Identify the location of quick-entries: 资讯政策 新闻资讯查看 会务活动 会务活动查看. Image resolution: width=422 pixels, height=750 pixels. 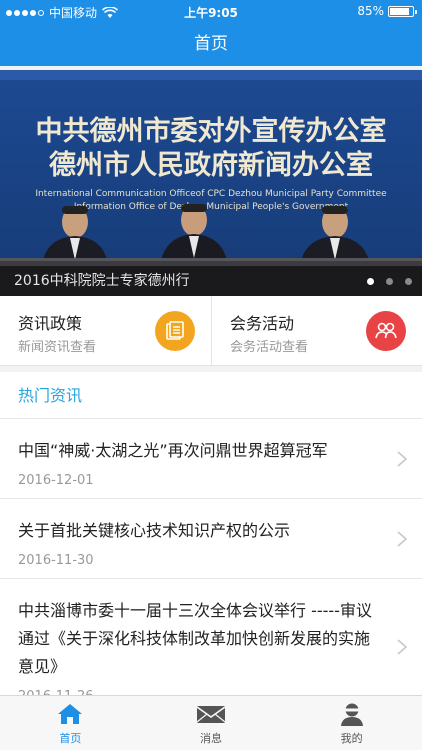
(211, 331).